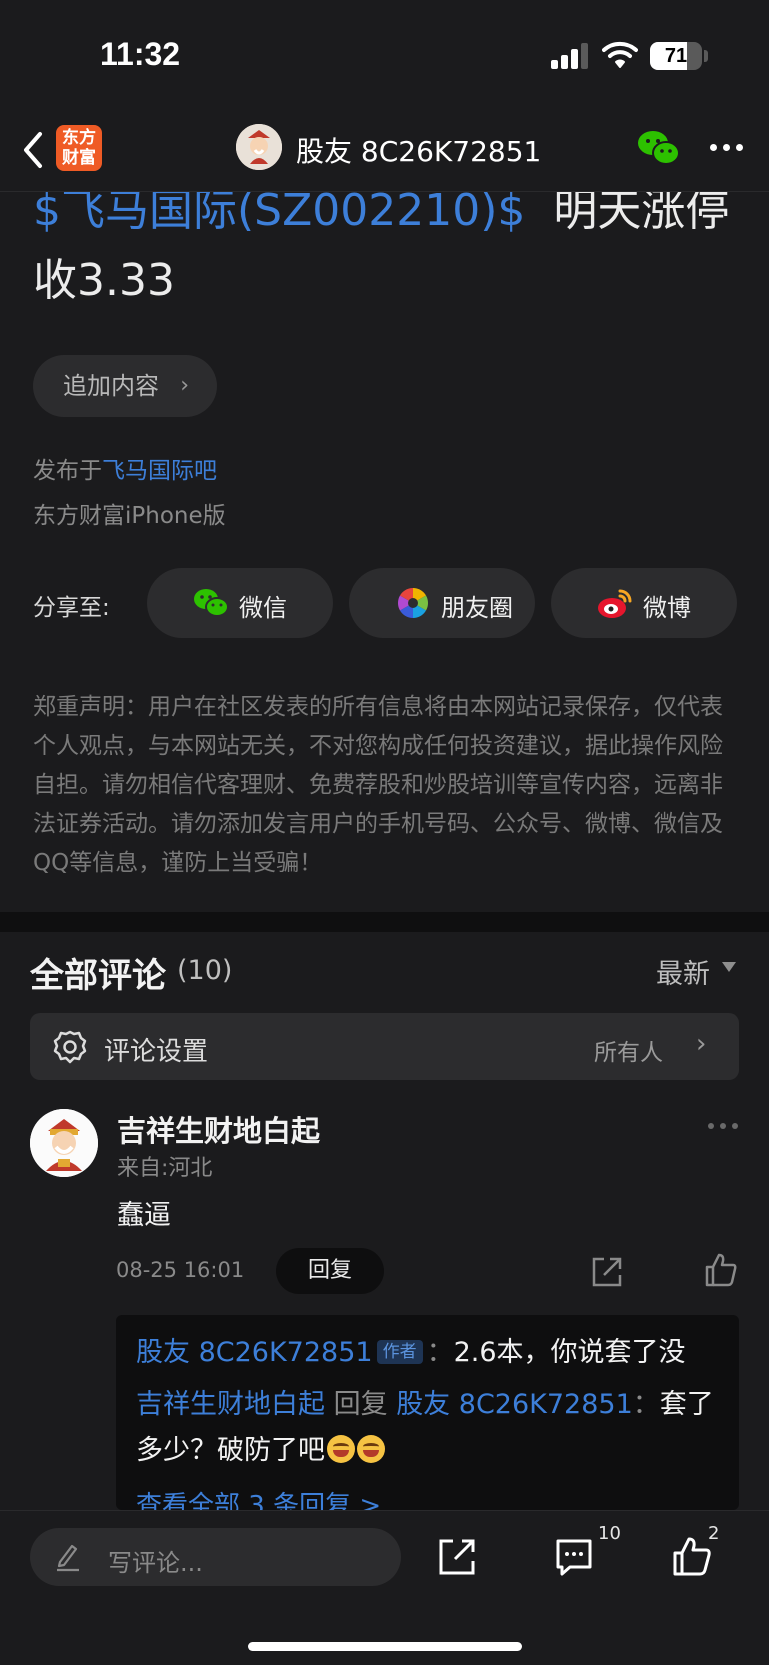 This screenshot has width=769, height=1665. Describe the element at coordinates (620, 54) in the screenshot. I see `wifi-icon` at that location.